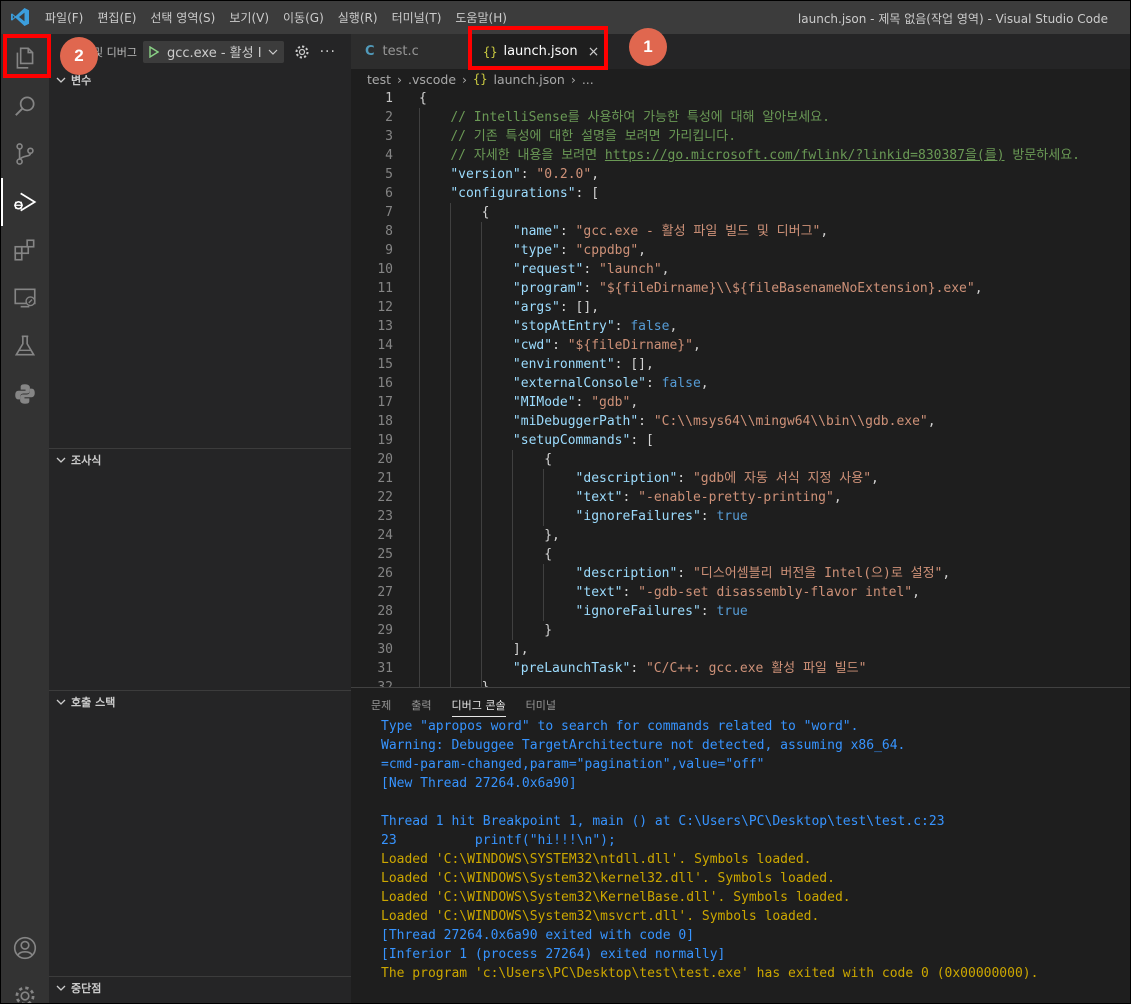  Describe the element at coordinates (385, 516) in the screenshot. I see `line-number: 23` at that location.